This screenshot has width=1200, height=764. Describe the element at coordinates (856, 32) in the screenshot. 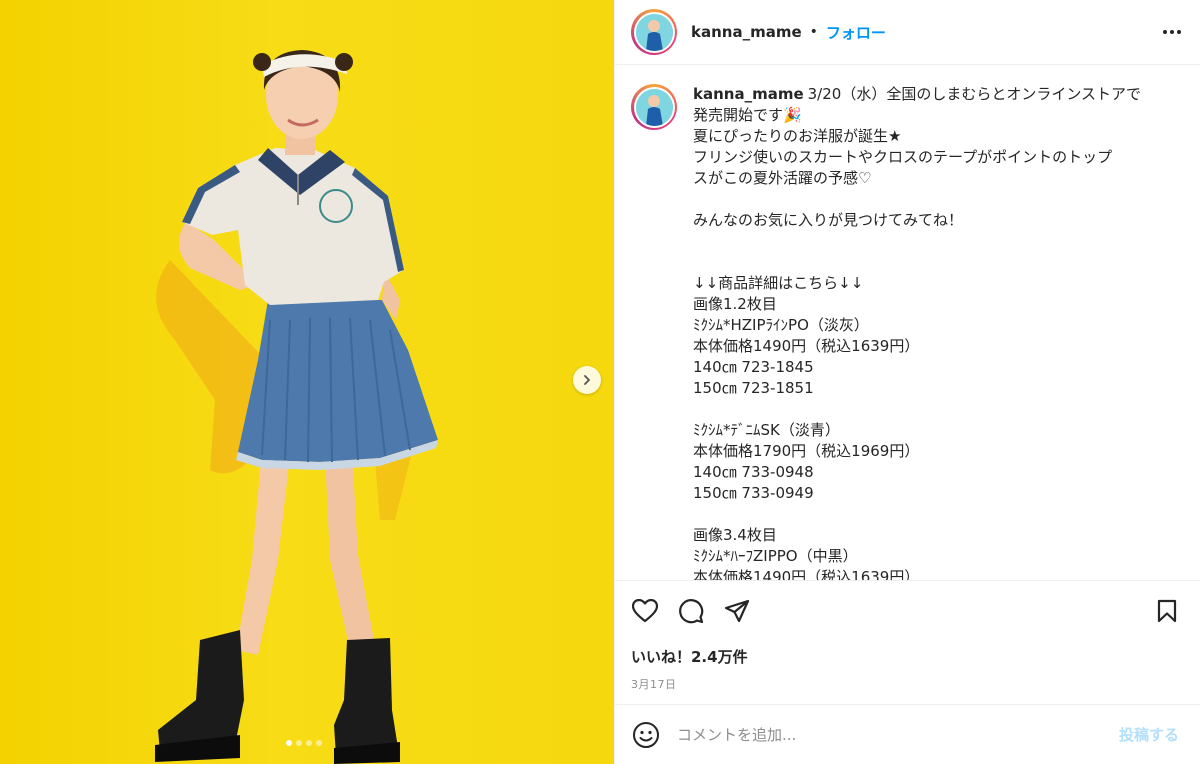

I see `follow-button: フォロー` at that location.